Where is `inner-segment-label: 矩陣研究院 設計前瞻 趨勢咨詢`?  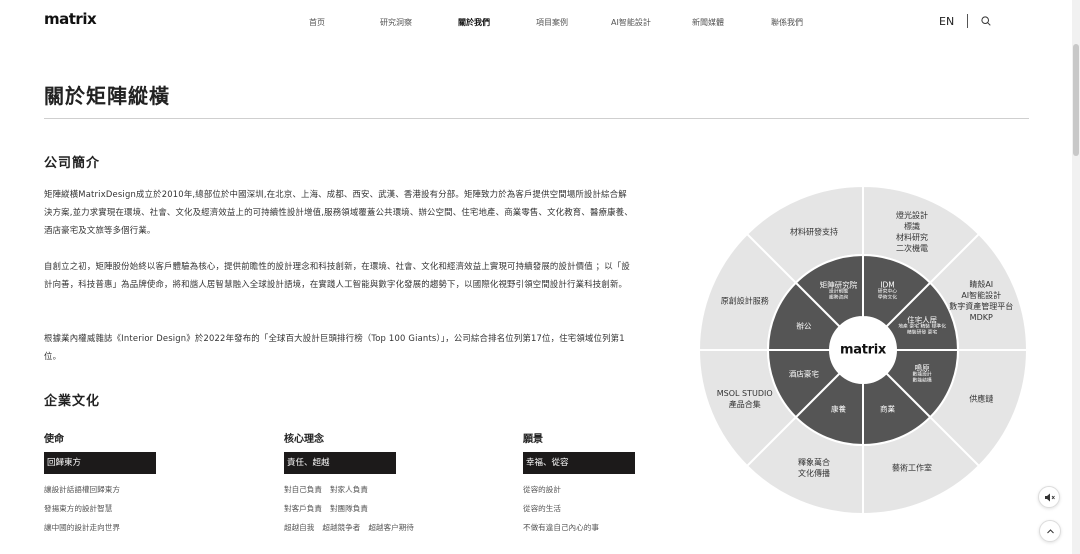 inner-segment-label: 矩陣研究院 設計前瞻 趨勢咨詢 is located at coordinates (839, 290).